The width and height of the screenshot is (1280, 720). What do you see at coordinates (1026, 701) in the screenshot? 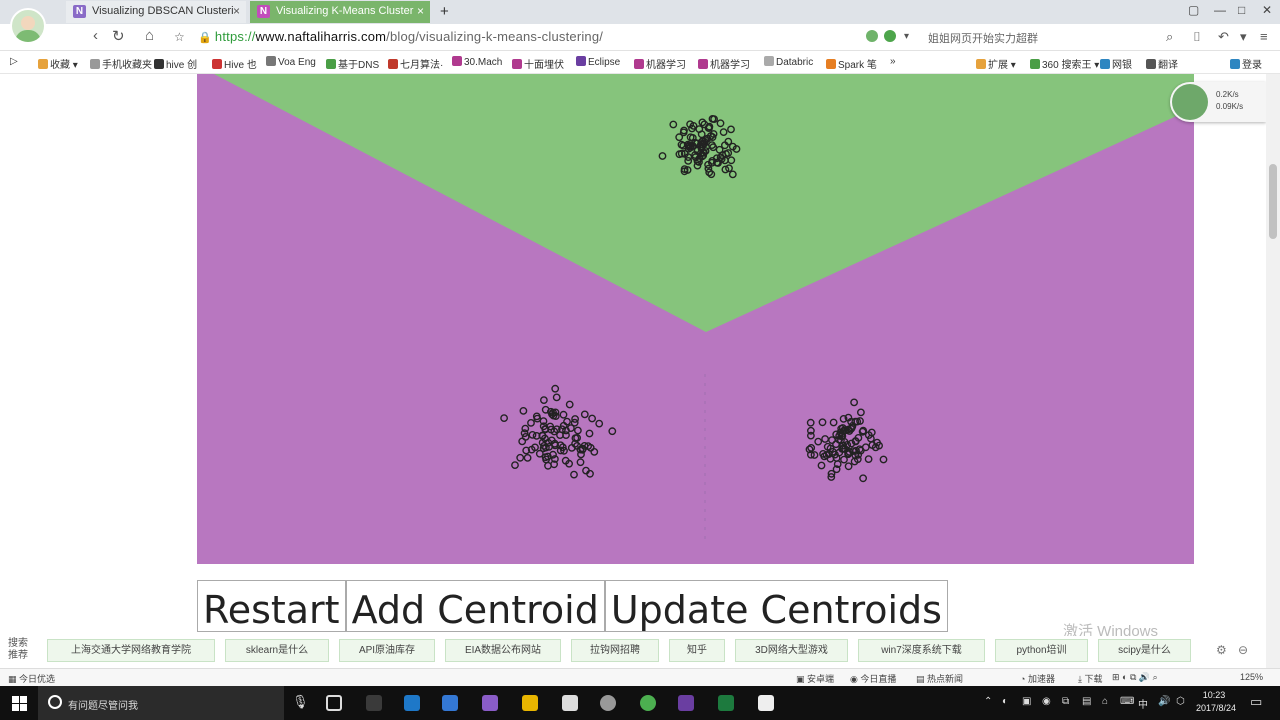
I see `tray-icon: ▣` at bounding box center [1026, 701].